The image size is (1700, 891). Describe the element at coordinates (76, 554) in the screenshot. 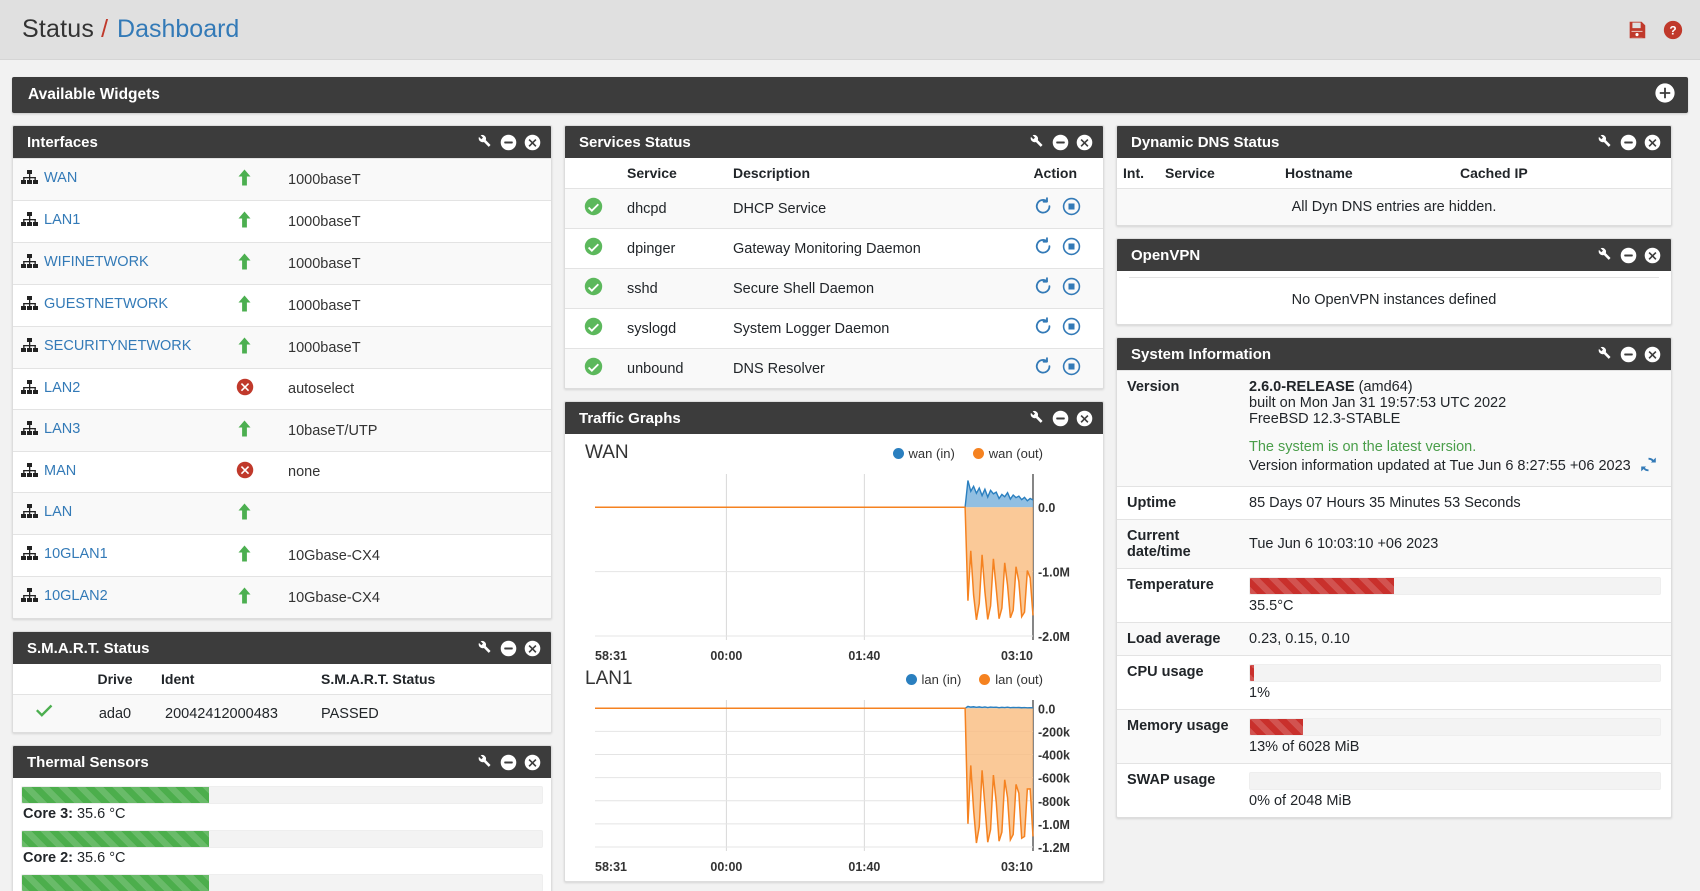

I see `interface-name-link: 10GLAN1` at that location.